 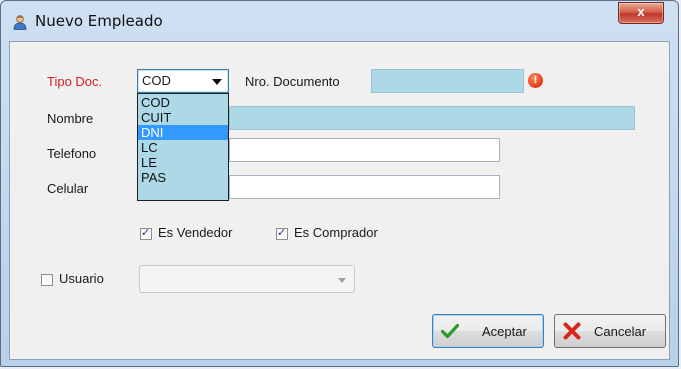 What do you see at coordinates (75, 81) in the screenshot?
I see `tipo-doc-label: Tipo Doc.` at bounding box center [75, 81].